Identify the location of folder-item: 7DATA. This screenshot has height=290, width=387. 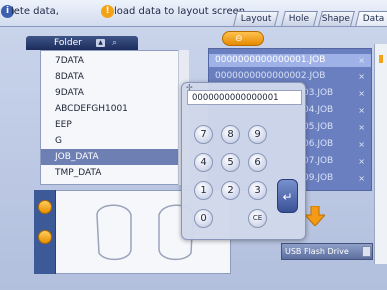
(114, 61).